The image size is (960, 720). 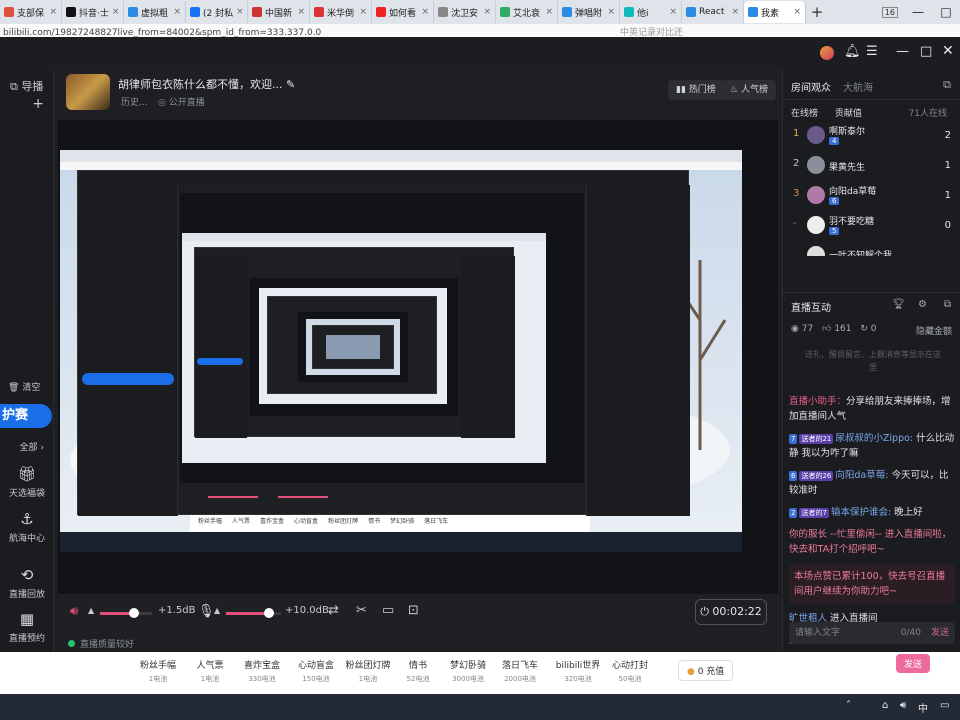 What do you see at coordinates (413, 610) in the screenshot?
I see `share-screen-icon: ⊡` at bounding box center [413, 610].